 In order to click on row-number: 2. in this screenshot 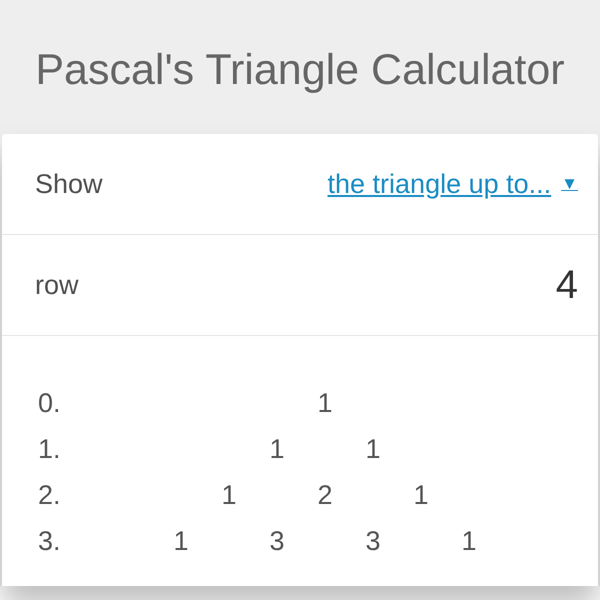, I will do `click(50, 495)`.